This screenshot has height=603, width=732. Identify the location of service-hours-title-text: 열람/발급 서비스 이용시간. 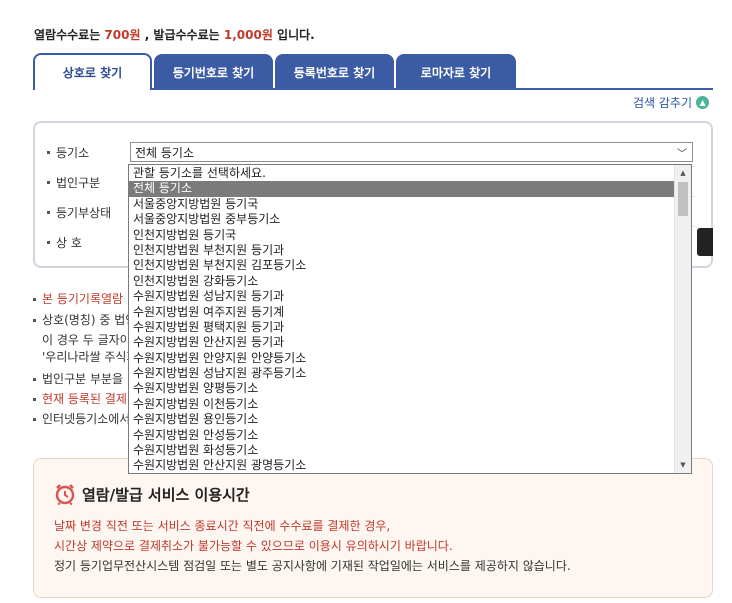
(166, 494).